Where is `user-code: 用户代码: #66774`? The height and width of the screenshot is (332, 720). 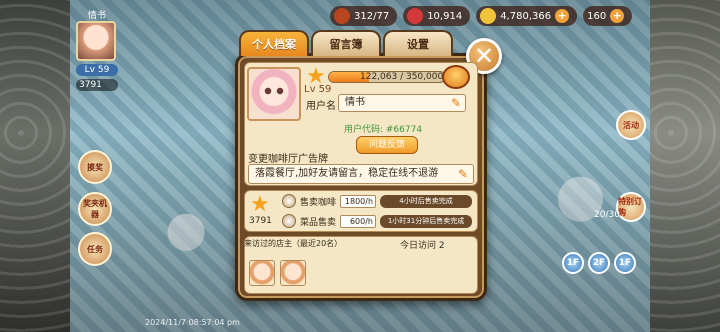
user-code: 用户代码: #66774 is located at coordinates (383, 130).